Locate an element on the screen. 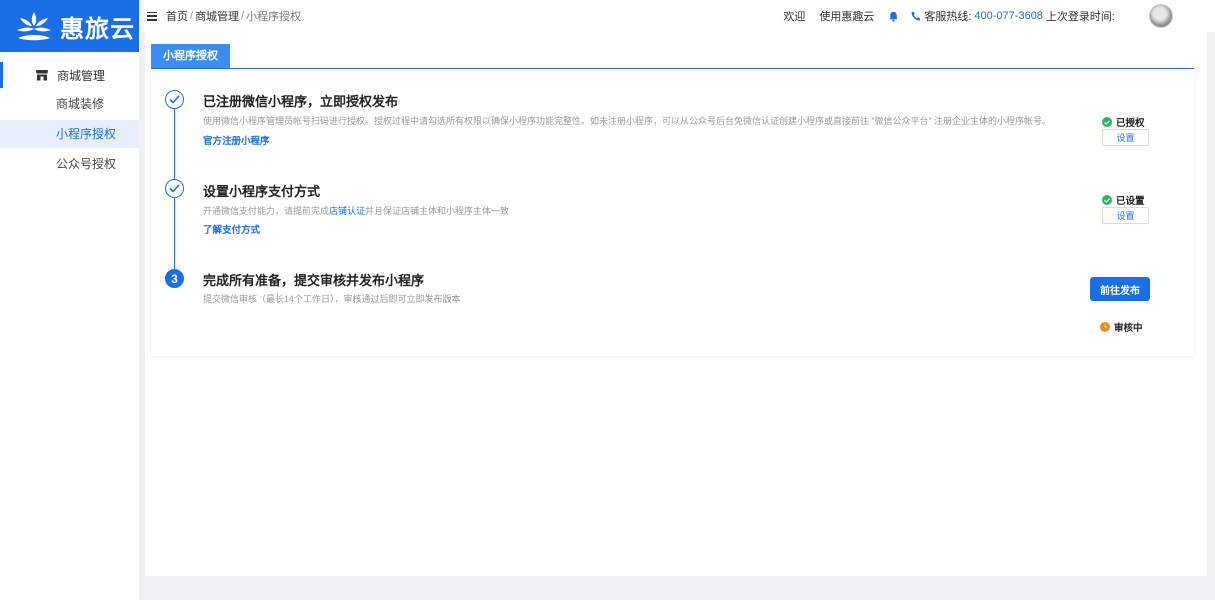 Image resolution: width=1215 pixels, height=600 pixels. step-1-title: 已注册微信小程序，立即授权发布 is located at coordinates (301, 101).